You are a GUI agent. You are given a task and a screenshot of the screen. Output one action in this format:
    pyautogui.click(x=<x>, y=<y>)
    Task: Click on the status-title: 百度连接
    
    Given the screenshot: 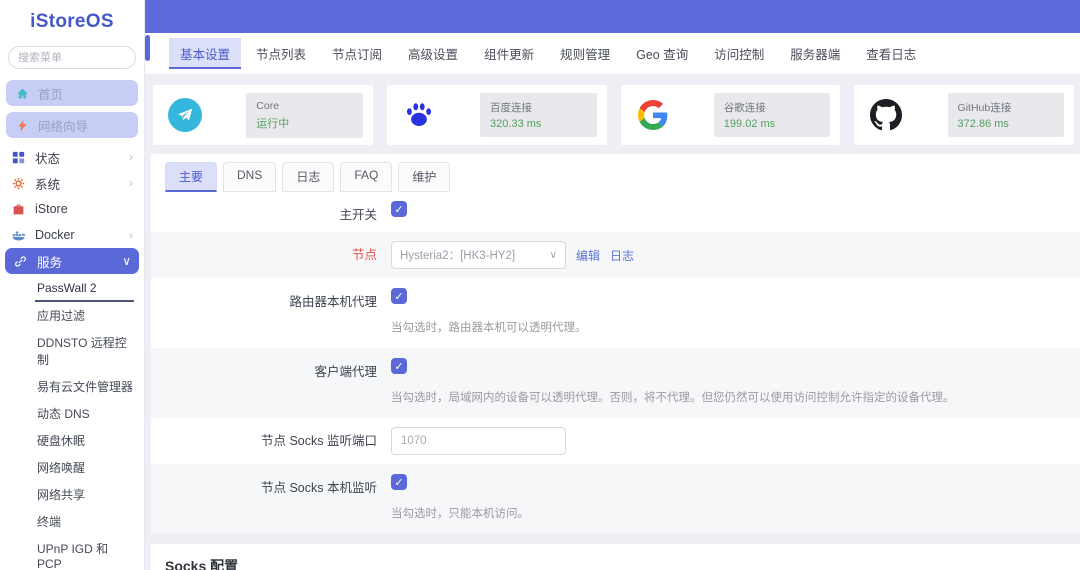 What is the action you would take?
    pyautogui.click(x=511, y=108)
    